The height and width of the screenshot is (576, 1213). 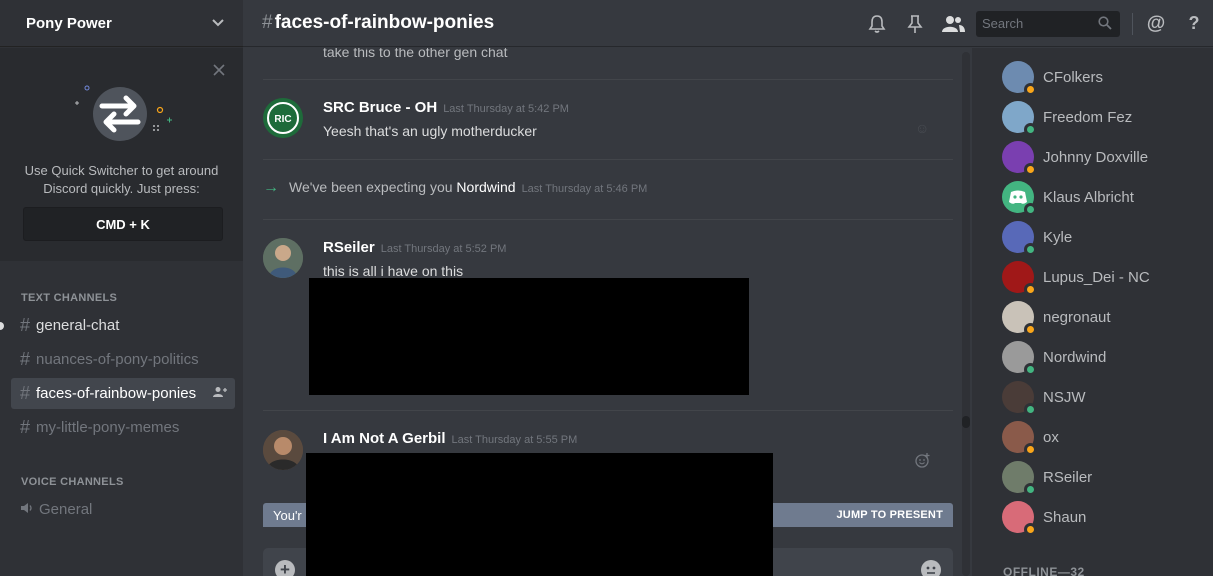 I want to click on voice-channel-general: General, so click(x=123, y=509).